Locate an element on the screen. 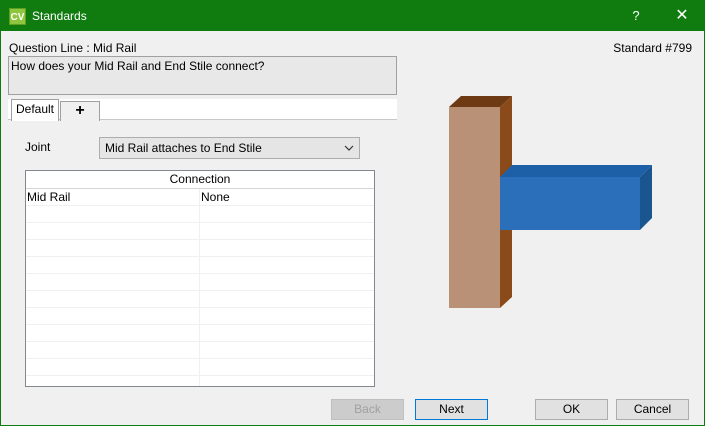 This screenshot has width=705, height=426. title-bar: CV Standards ? ✕ is located at coordinates (352, 16).